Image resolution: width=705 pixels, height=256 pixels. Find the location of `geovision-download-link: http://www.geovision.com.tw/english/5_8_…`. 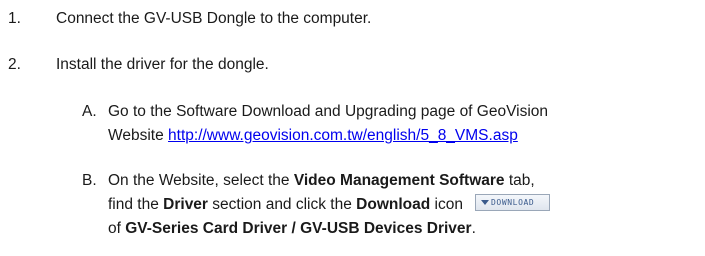

geovision-download-link: http://www.geovision.com.tw/english/5_8_… is located at coordinates (343, 135).